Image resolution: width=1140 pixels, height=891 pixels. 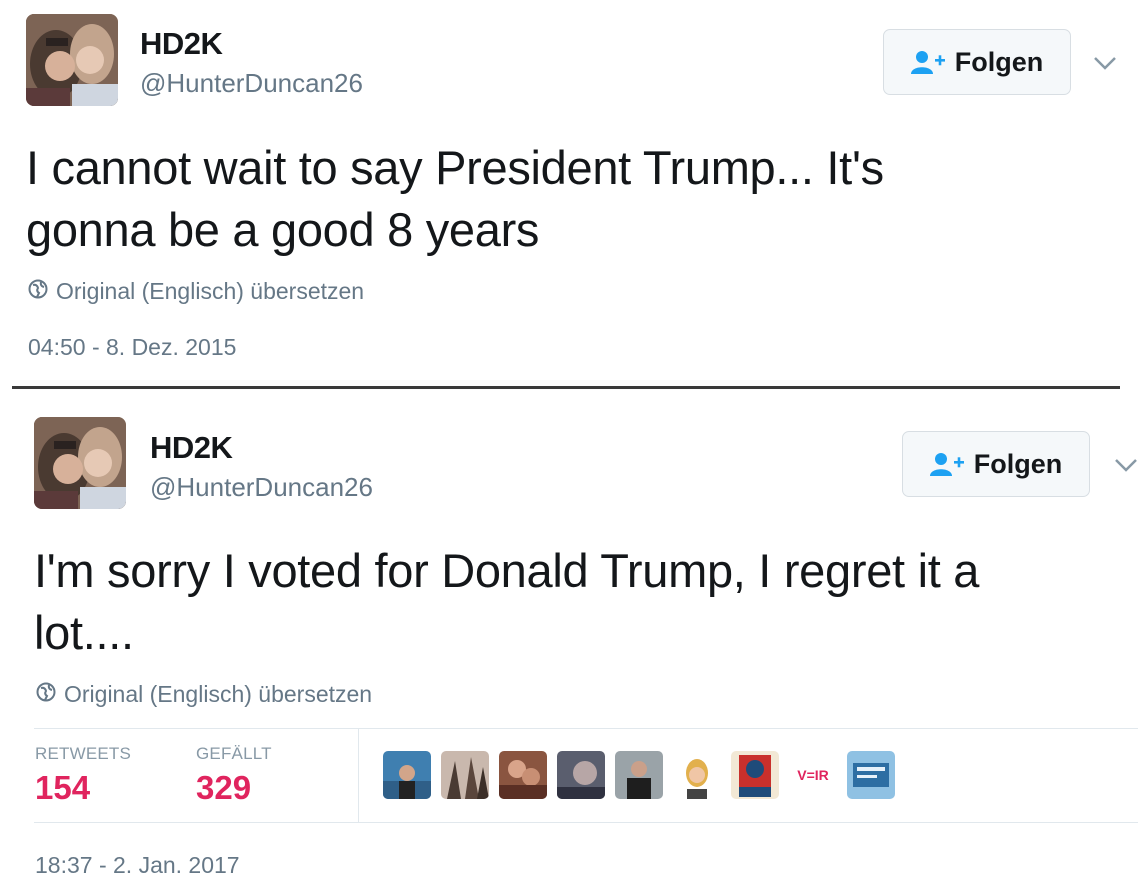 What do you see at coordinates (566, 387) in the screenshot?
I see `divider` at bounding box center [566, 387].